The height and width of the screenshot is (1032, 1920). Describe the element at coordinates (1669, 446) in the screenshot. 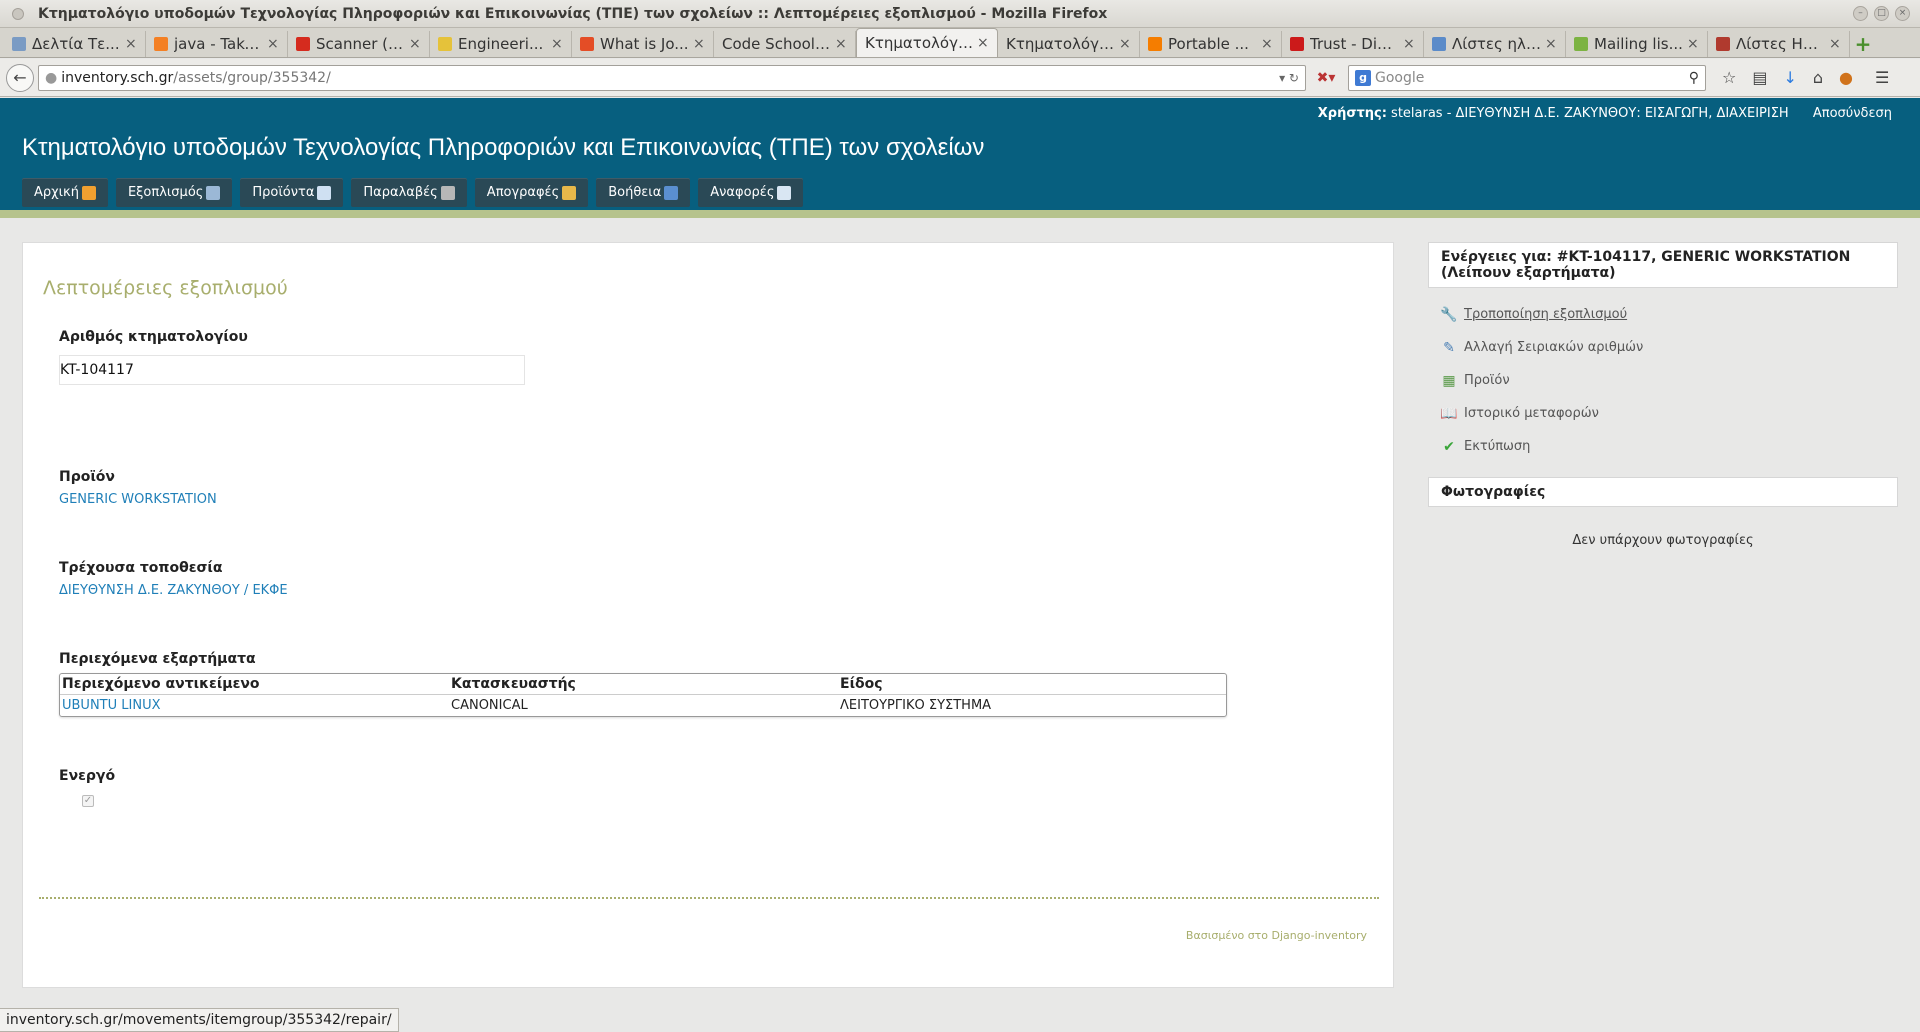

I see `action-item-4: ✔ Εκτύπωση` at that location.